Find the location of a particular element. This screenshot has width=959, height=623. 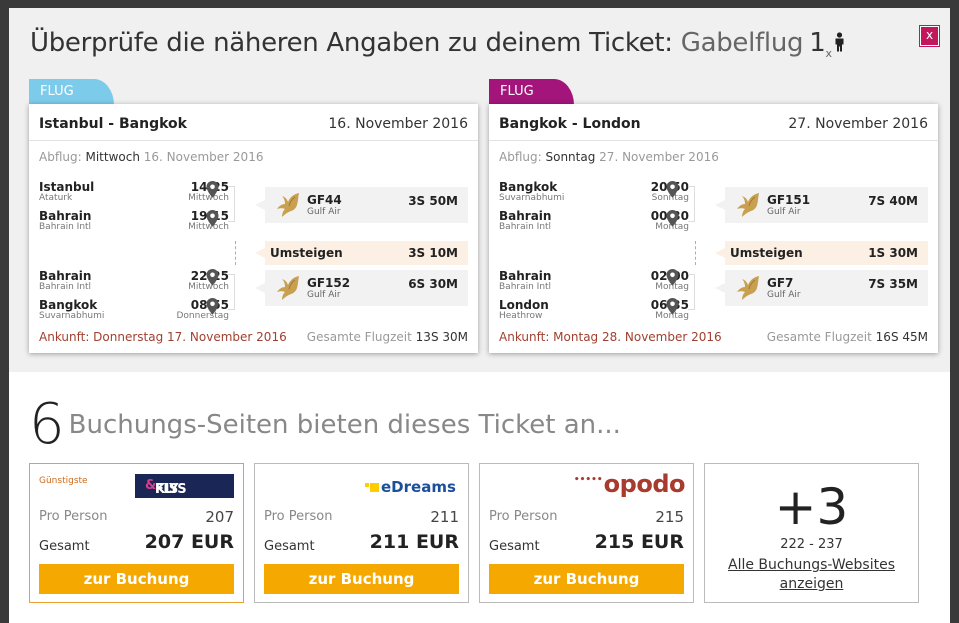

tab-flug-1: FLUG #1 is located at coordinates (71, 102).